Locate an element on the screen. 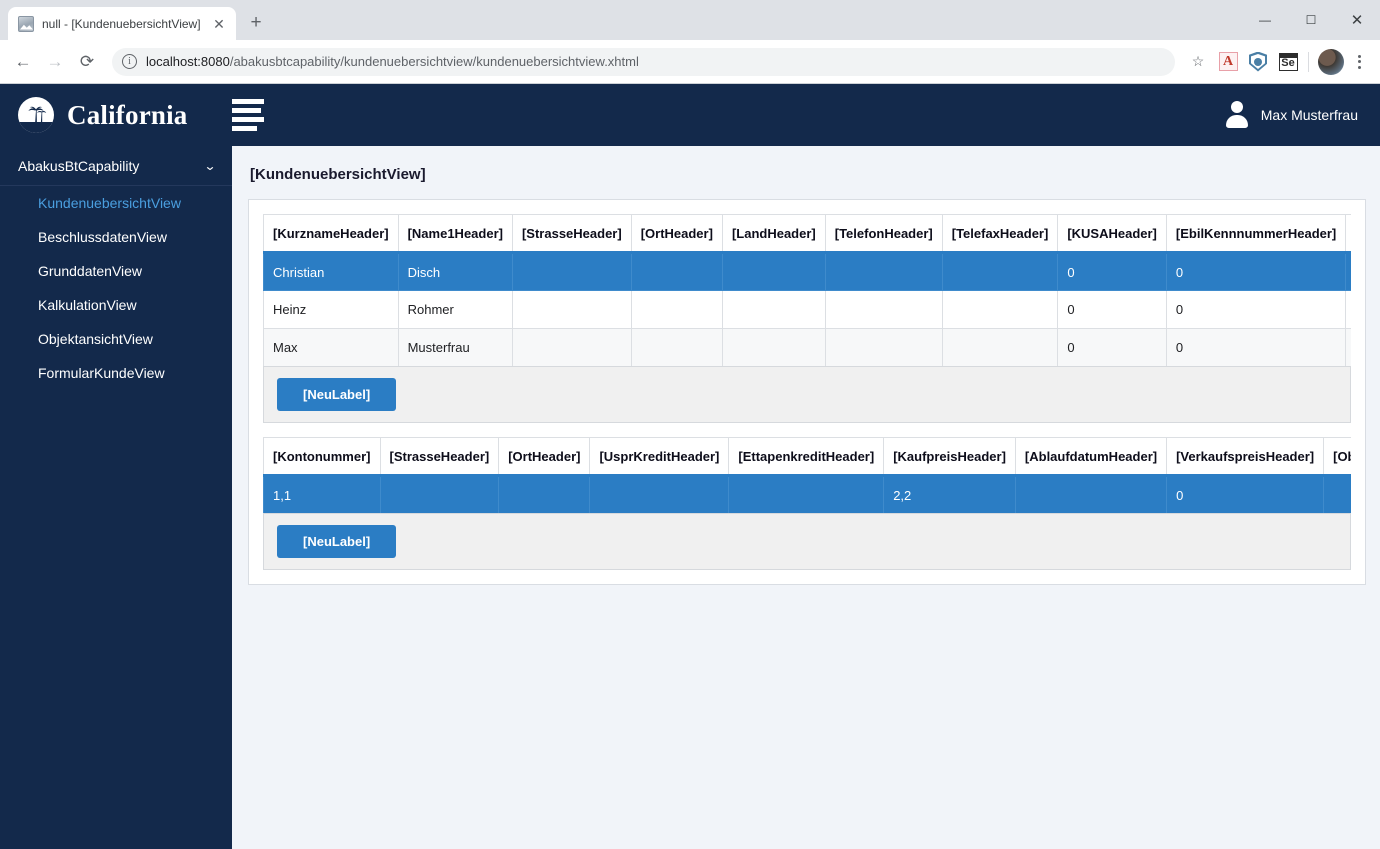  forward-icon: → is located at coordinates (55, 62).